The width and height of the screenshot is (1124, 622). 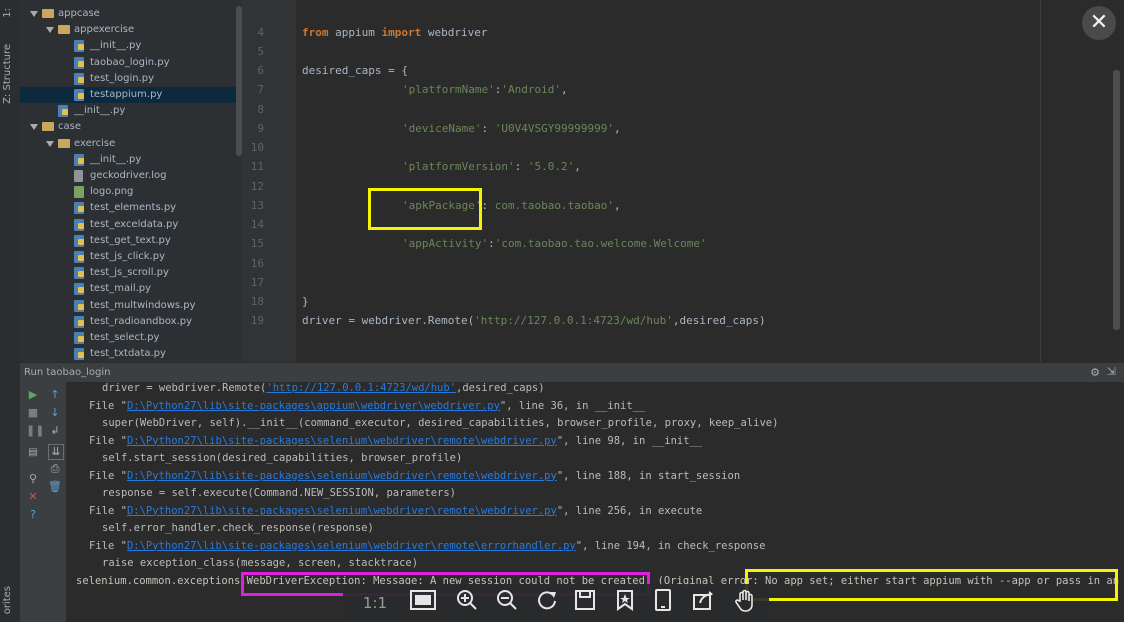 I want to click on tree-item-label: test_get_text.py, so click(x=130, y=240).